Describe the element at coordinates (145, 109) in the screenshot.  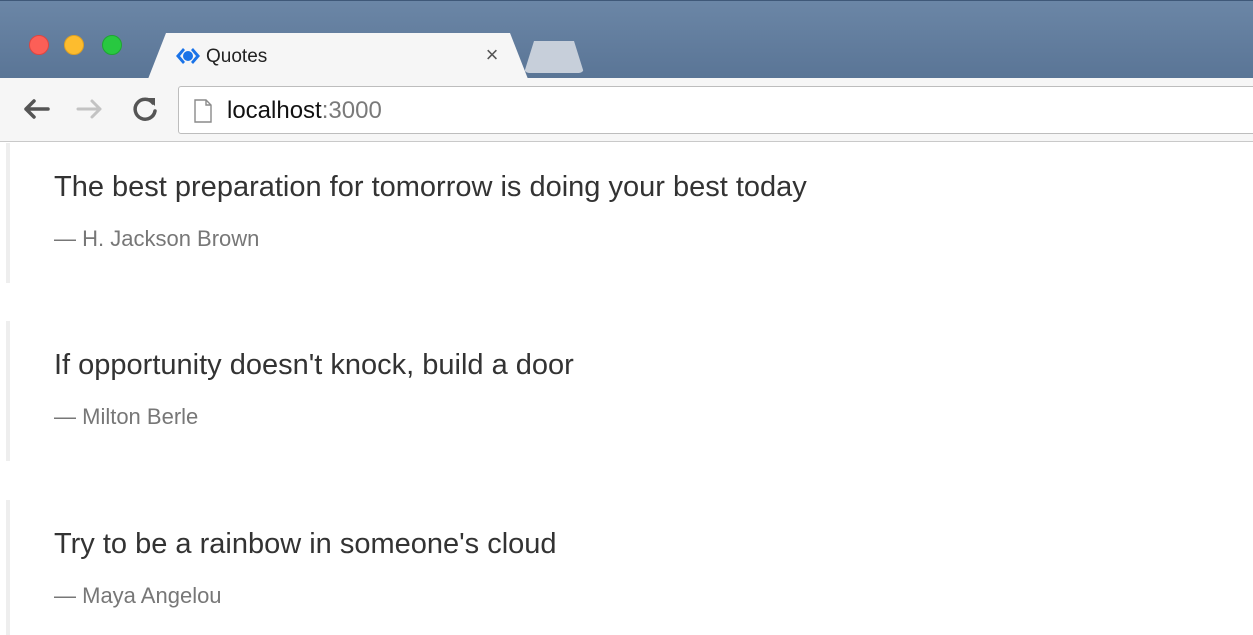
I see `reload-icon` at that location.